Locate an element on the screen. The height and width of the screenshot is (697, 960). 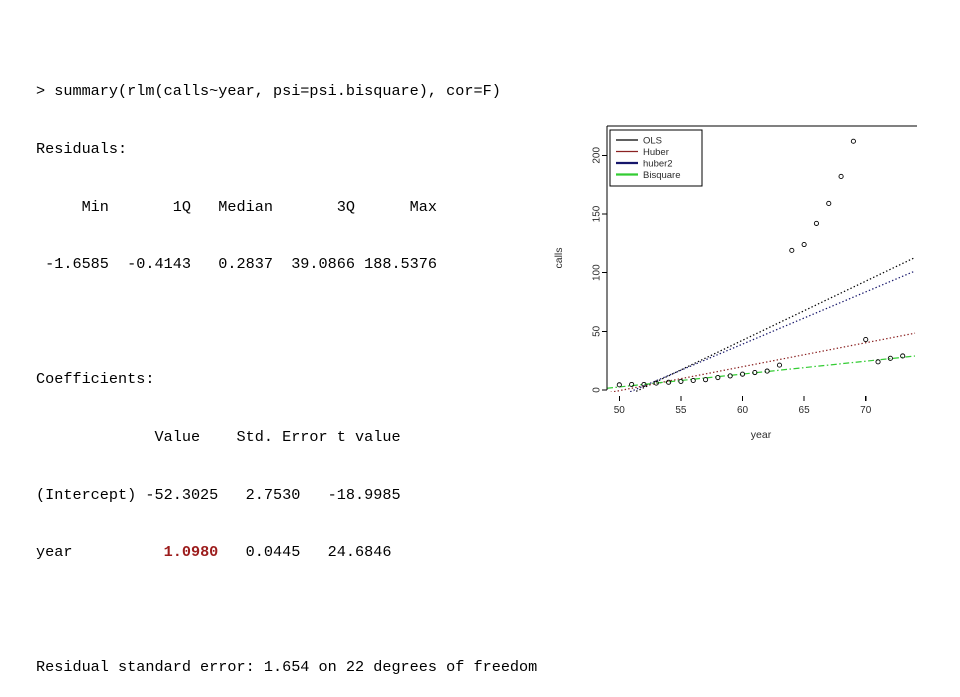
coefficients-year-prefix: year is located at coordinates (100, 552).